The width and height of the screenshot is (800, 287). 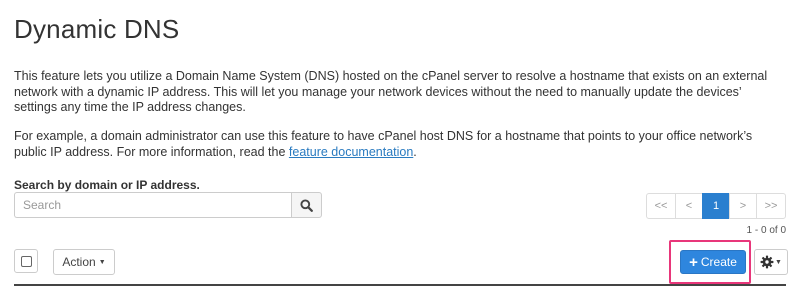 What do you see at coordinates (661, 206) in the screenshot?
I see `page-first-button: <<` at bounding box center [661, 206].